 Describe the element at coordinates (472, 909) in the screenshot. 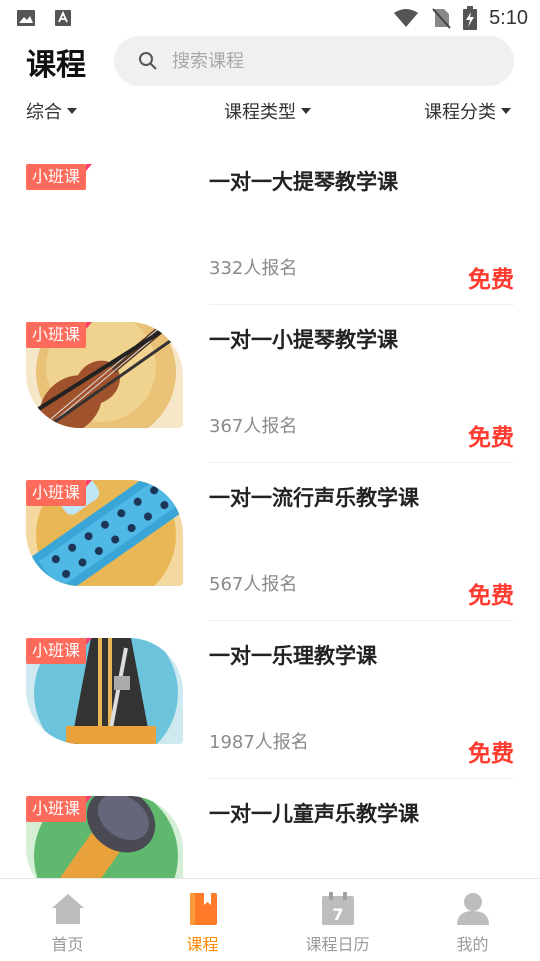

I see `person-icon` at that location.